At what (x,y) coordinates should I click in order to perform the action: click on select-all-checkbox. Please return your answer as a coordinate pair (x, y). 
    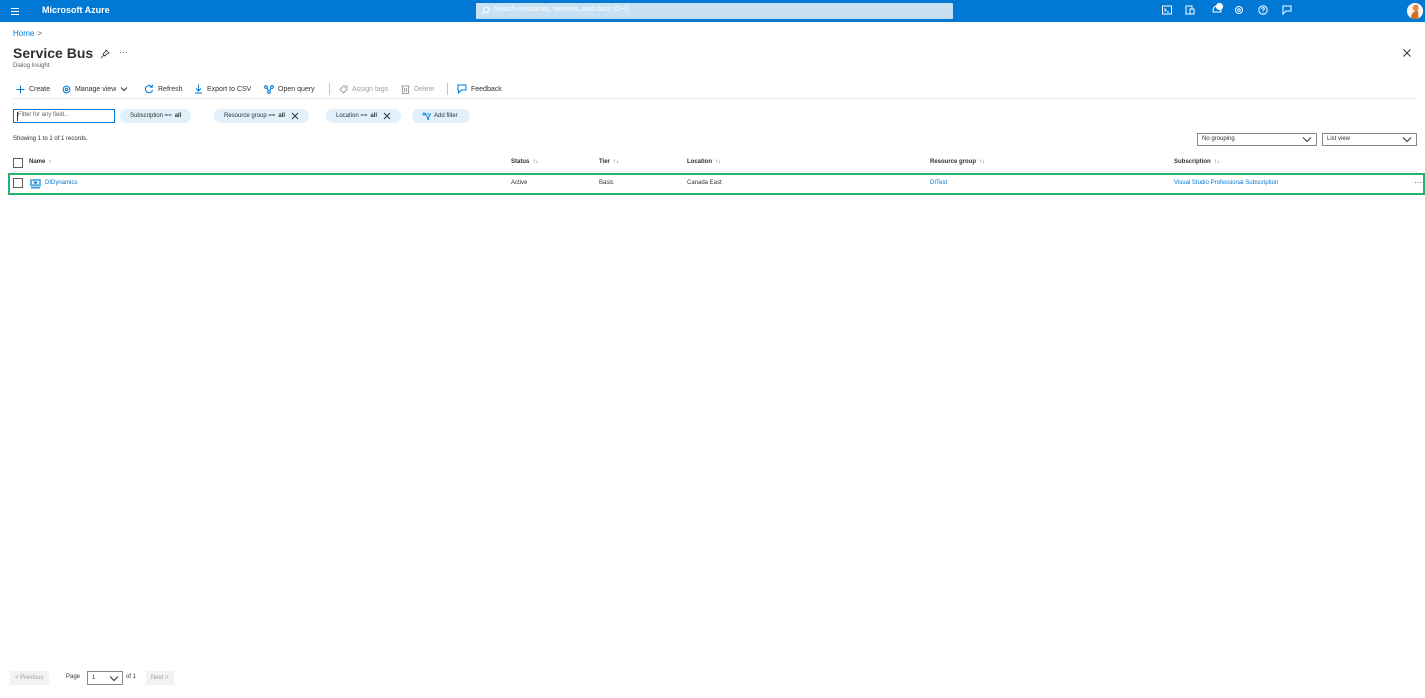
    Looking at the image, I should click on (18, 163).